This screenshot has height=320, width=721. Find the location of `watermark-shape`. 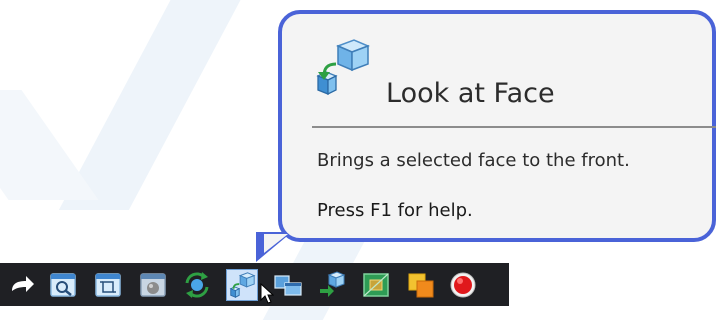

watermark-shape is located at coordinates (49, 145).